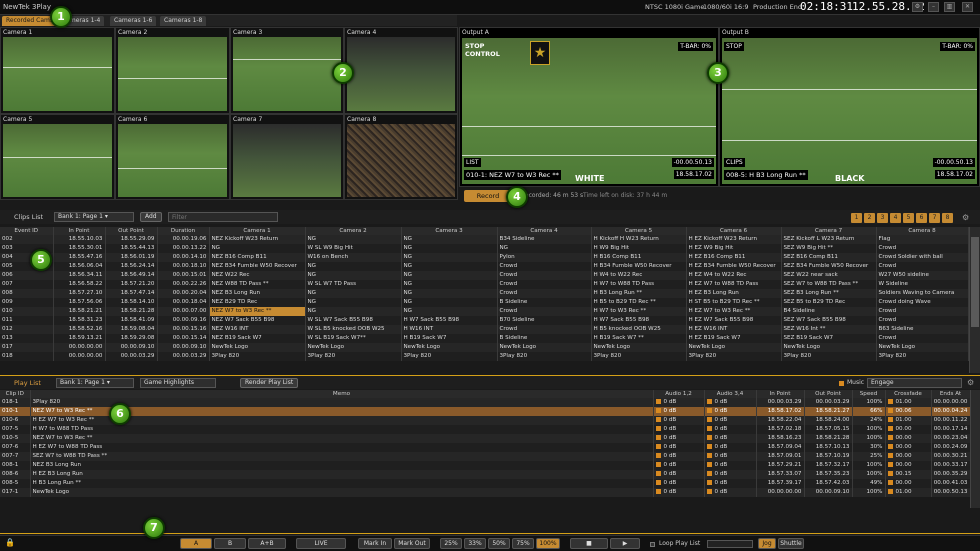 Image resolution: width=980 pixels, height=551 pixels. Describe the element at coordinates (257, 338) in the screenshot. I see `clips-table-cell: NEZ B19 Sack W7` at that location.